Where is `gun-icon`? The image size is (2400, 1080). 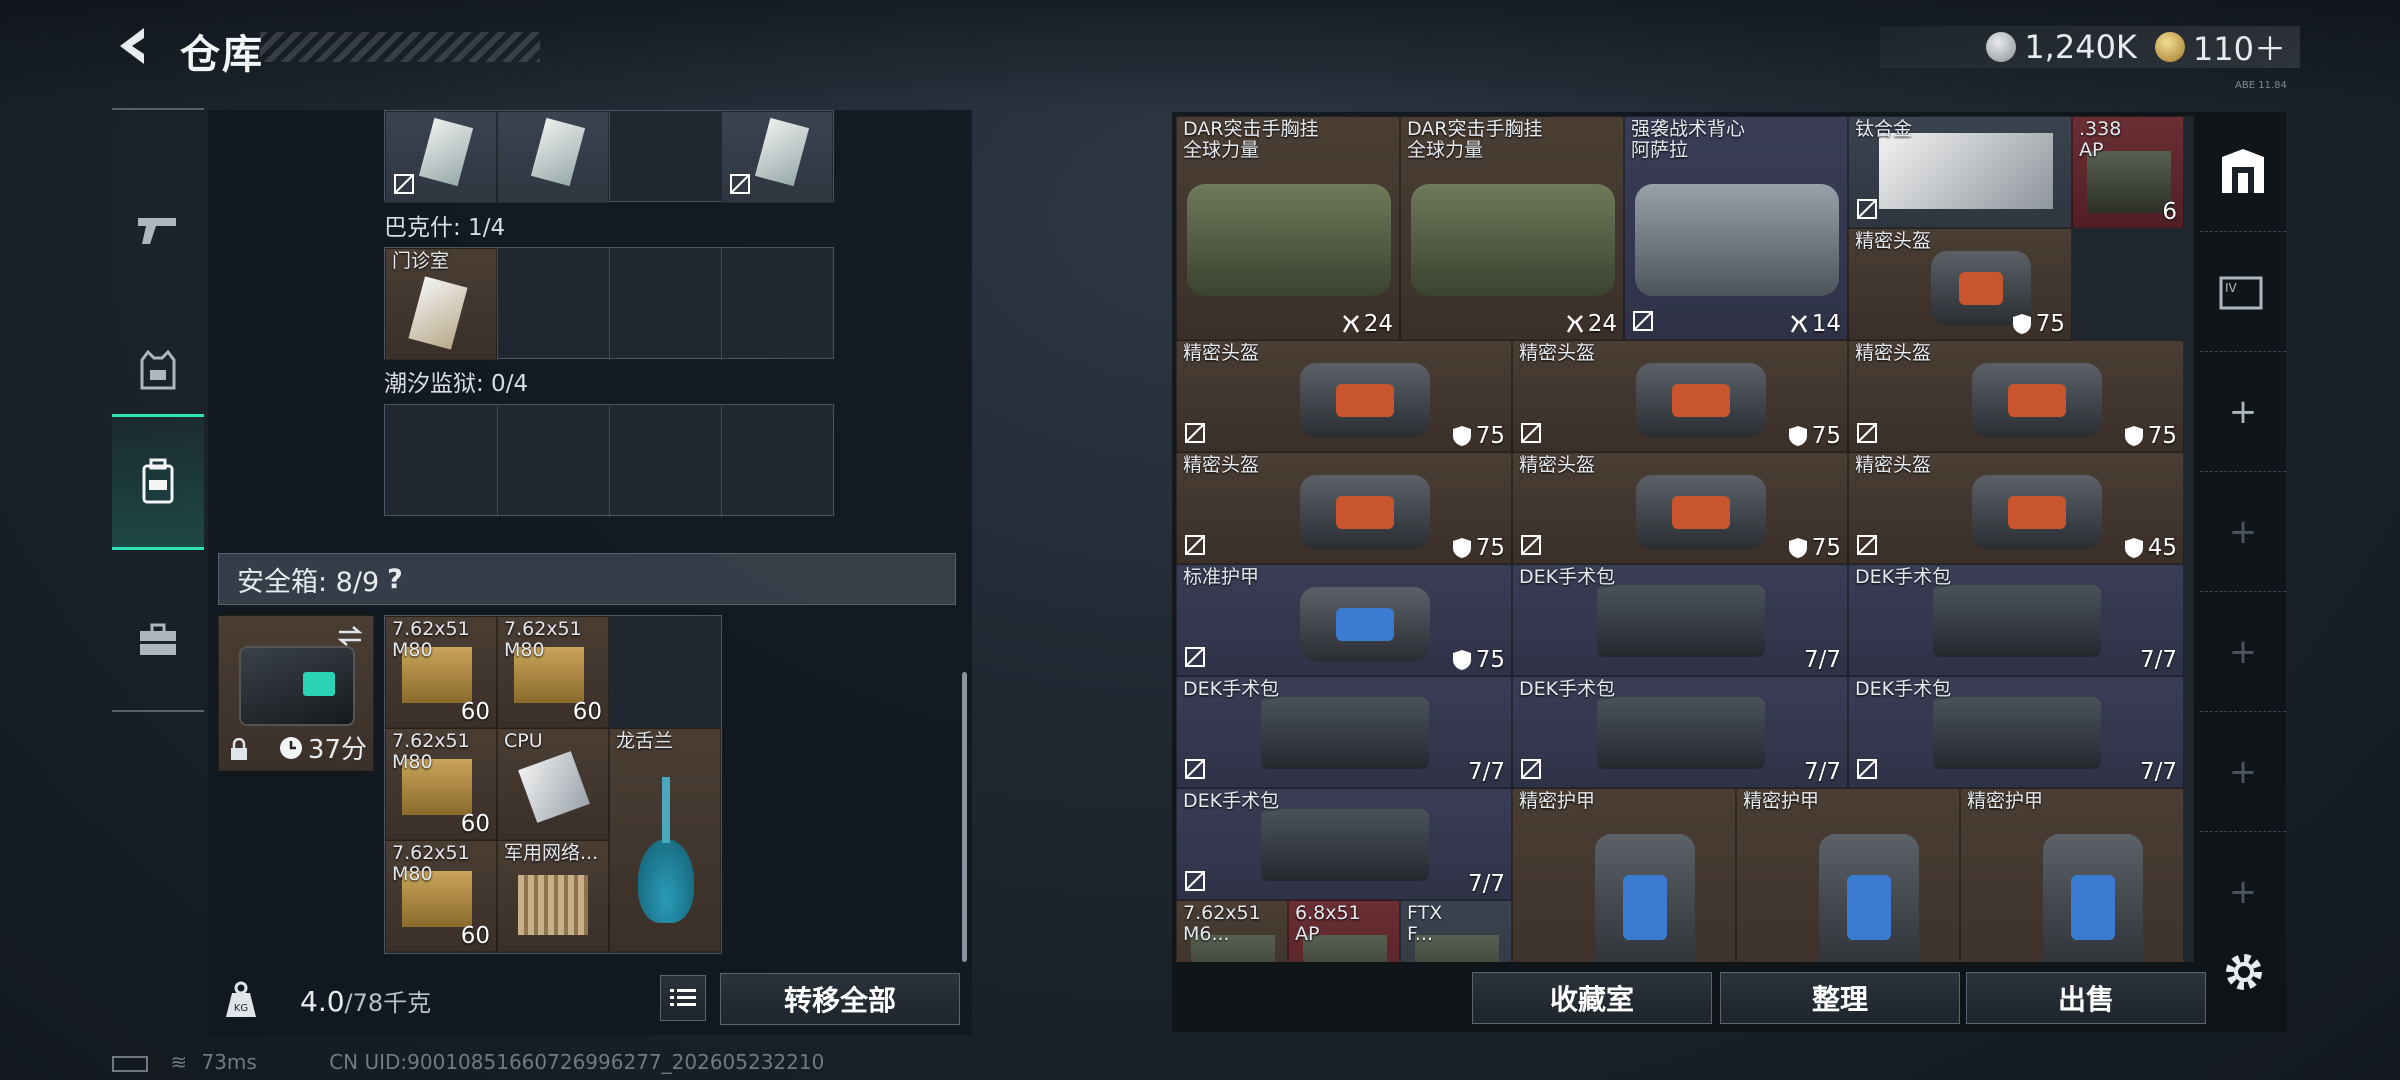
gun-icon is located at coordinates (157, 231).